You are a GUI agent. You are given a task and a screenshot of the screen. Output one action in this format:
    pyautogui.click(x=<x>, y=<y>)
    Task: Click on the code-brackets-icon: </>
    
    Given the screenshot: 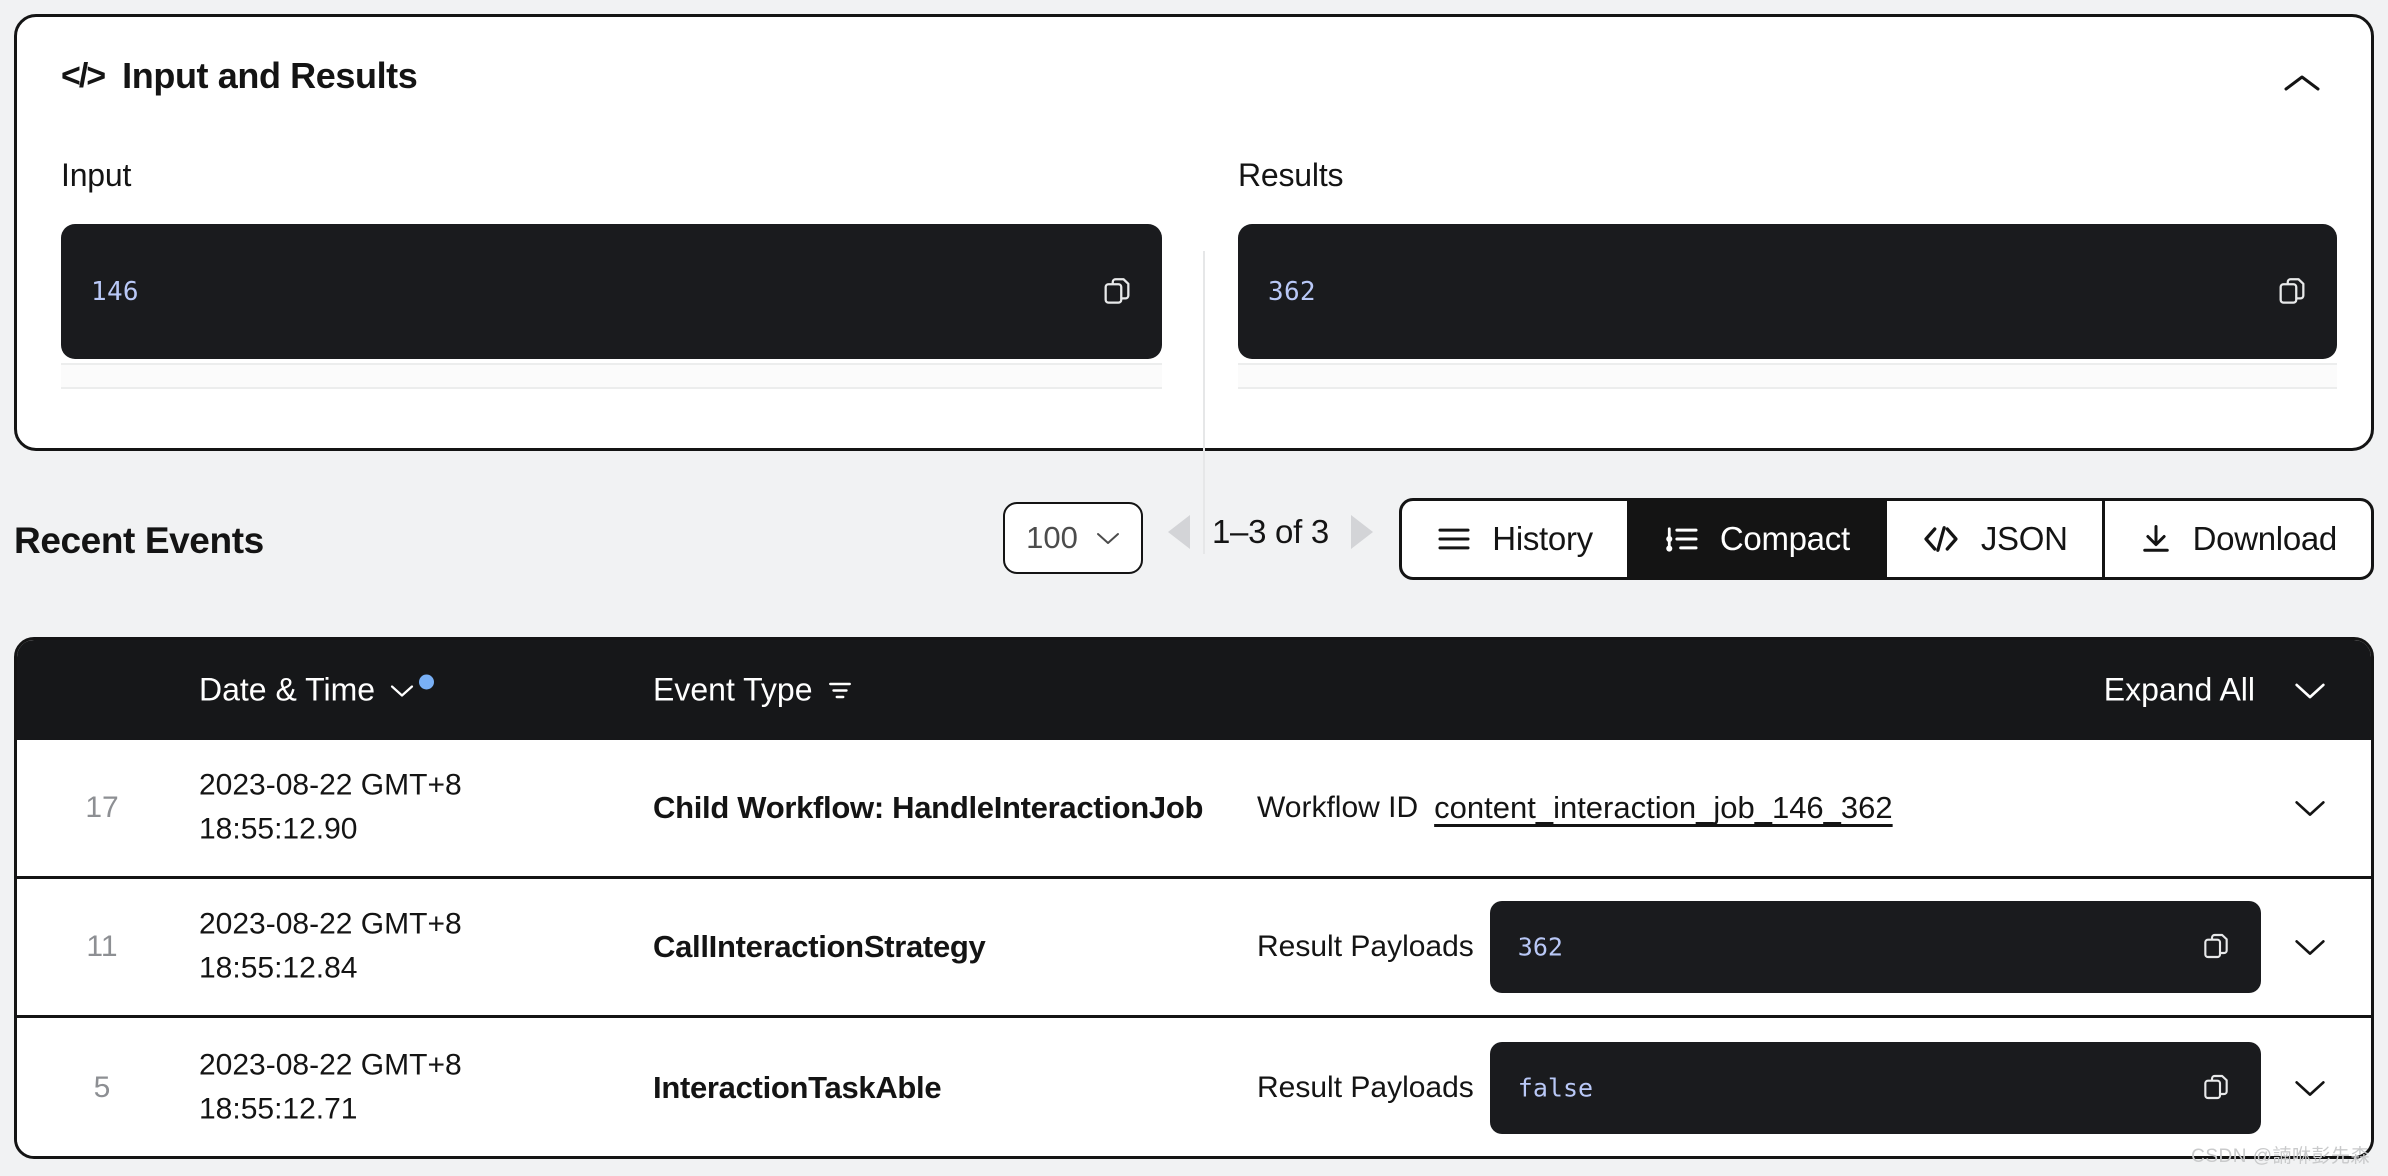 What is the action you would take?
    pyautogui.click(x=83, y=76)
    